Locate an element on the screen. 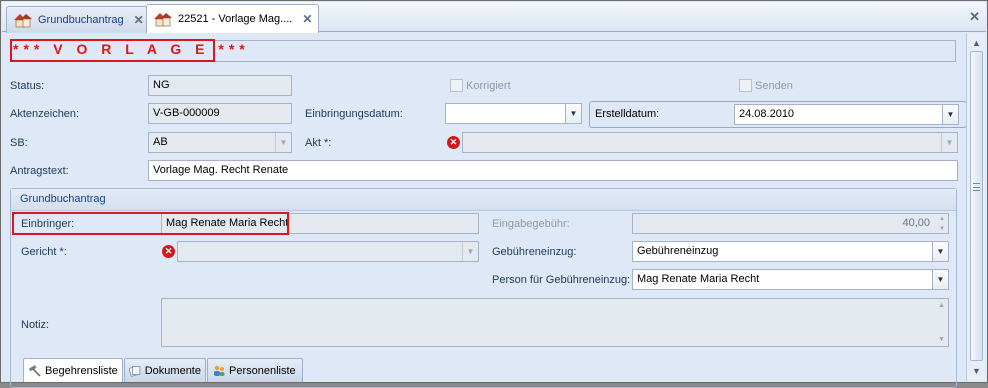 This screenshot has height=388, width=988. antragstext-input: Vorlage Mag. Recht Renate is located at coordinates (553, 170).